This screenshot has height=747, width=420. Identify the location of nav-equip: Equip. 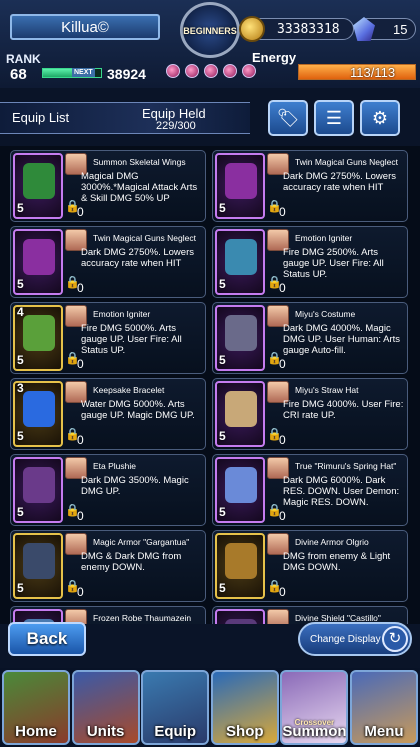
(175, 707).